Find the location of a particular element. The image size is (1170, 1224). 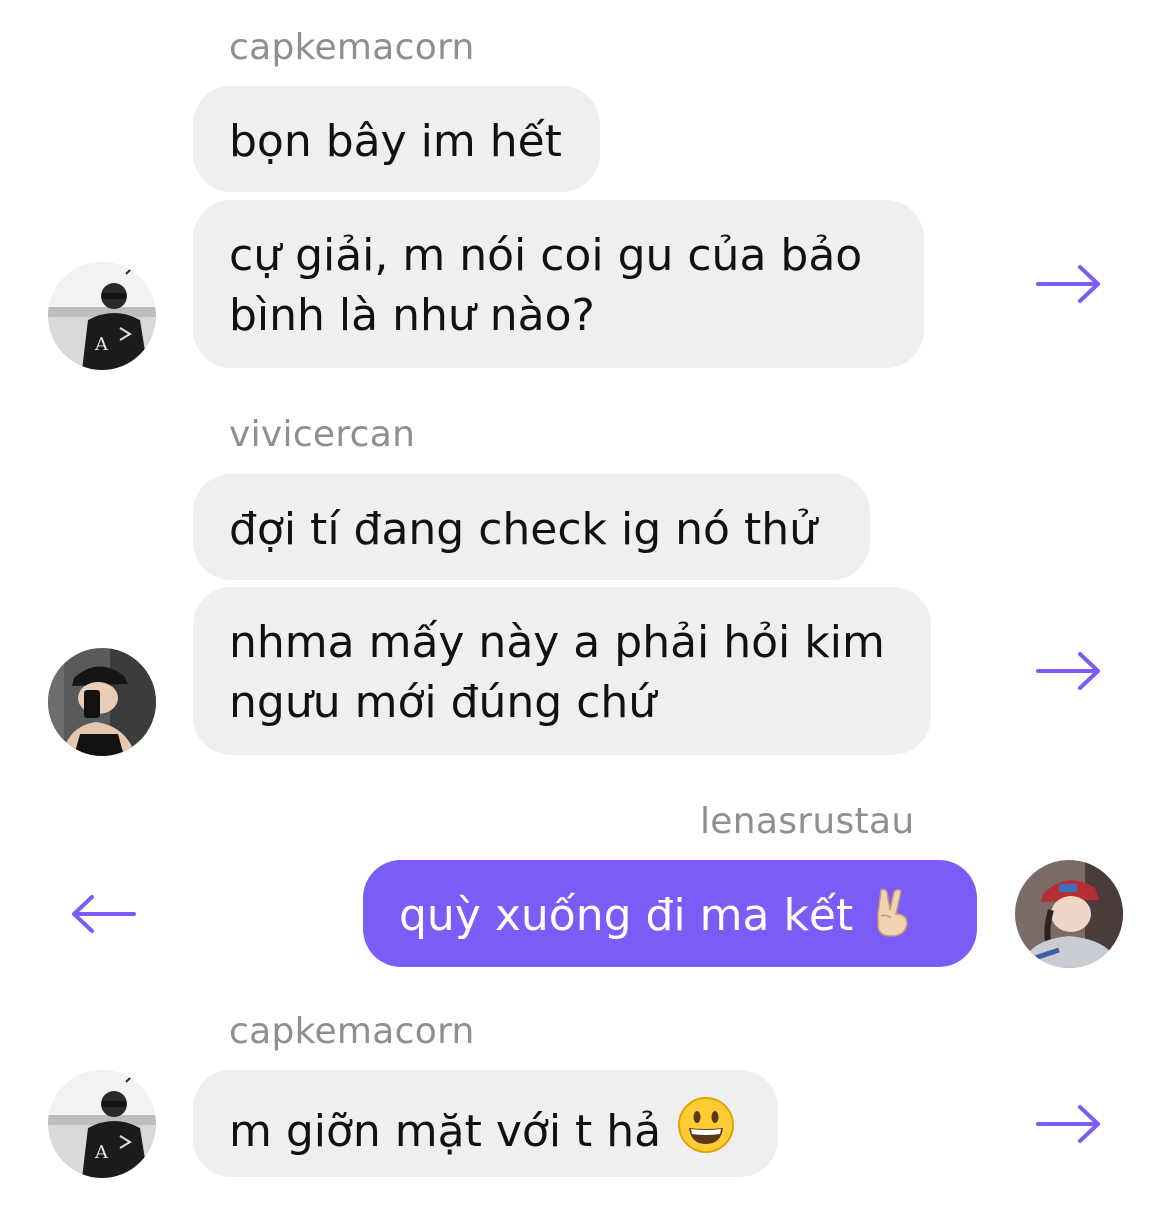

message-text: bọn bây im hết is located at coordinates (395, 141).